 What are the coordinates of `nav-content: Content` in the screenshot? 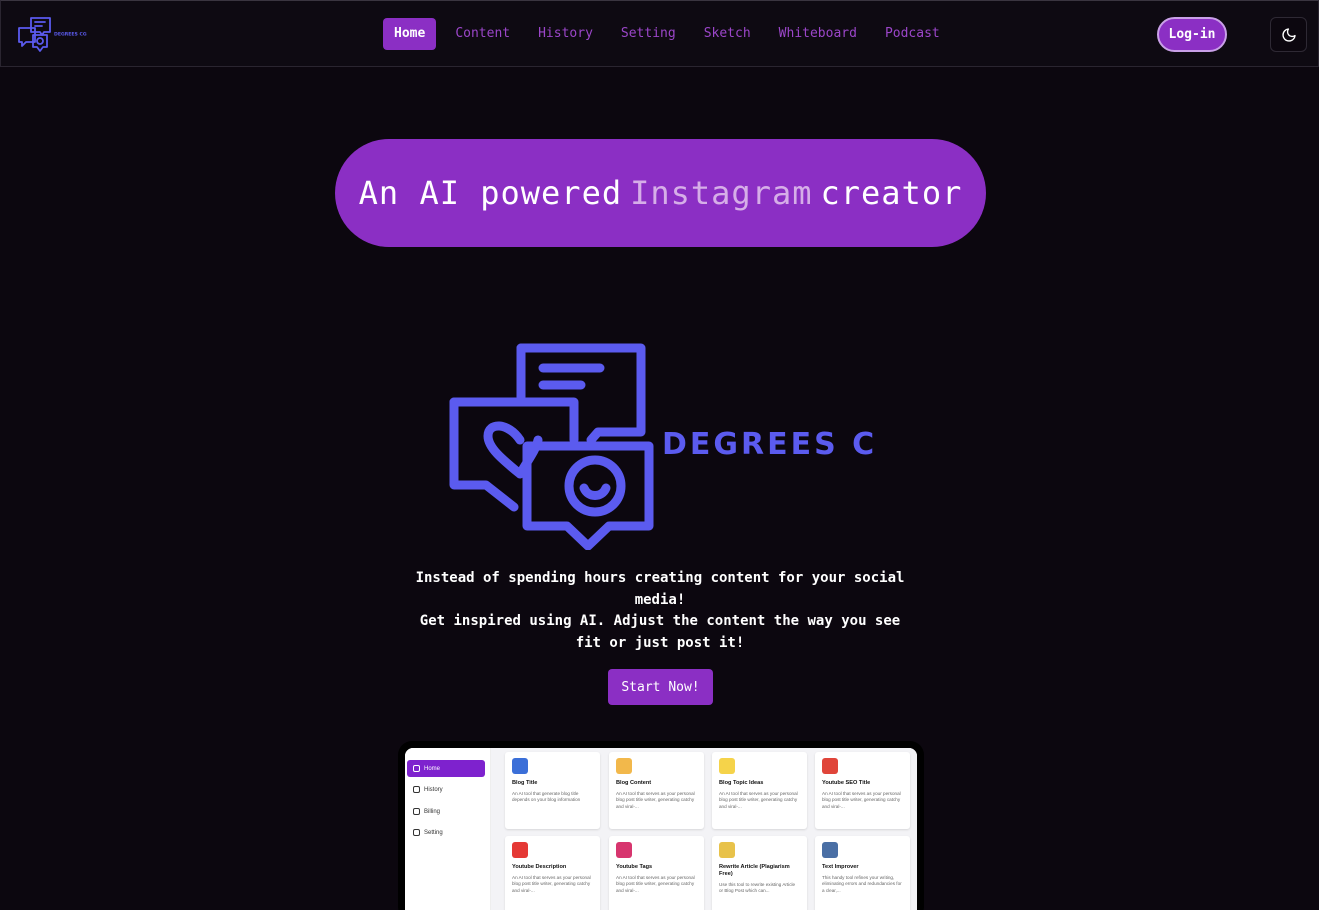 It's located at (482, 34).